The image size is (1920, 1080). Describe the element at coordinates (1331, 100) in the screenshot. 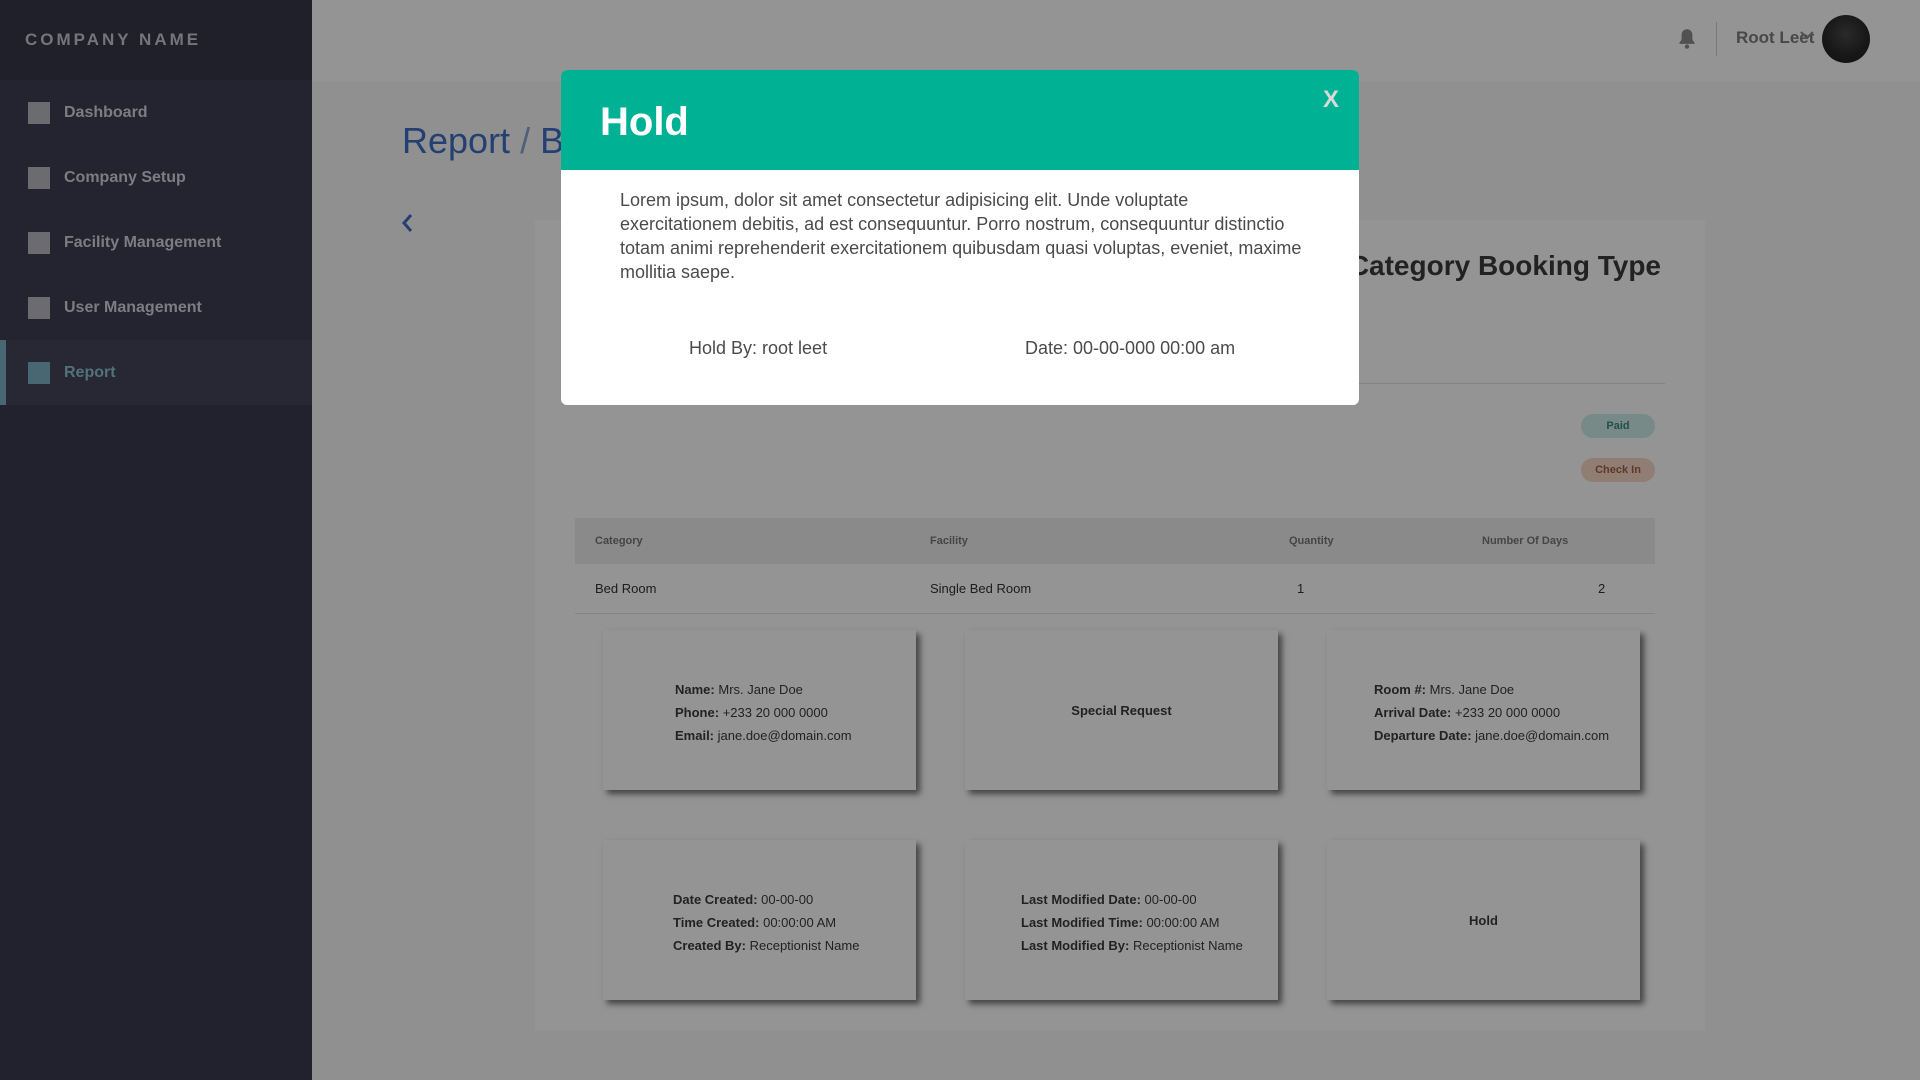

I see `close-button: X` at that location.